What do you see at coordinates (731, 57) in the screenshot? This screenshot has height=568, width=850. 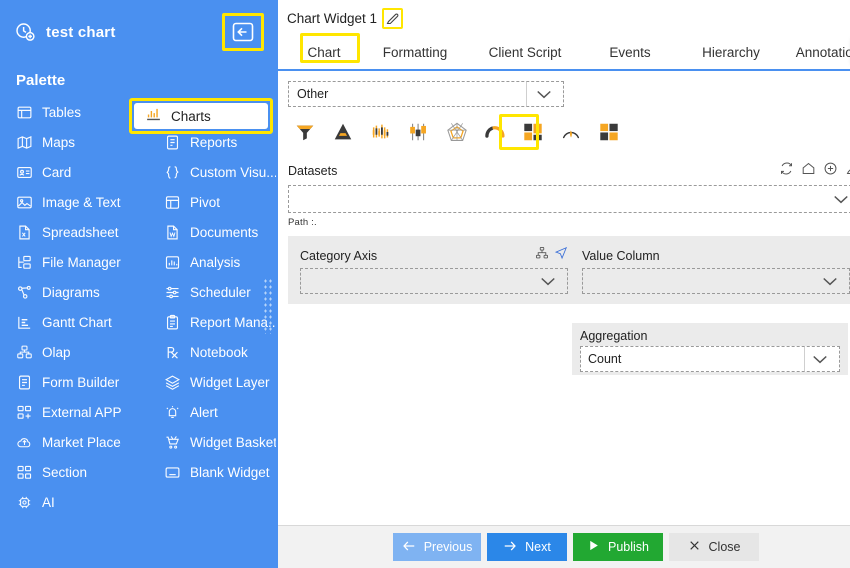 I see `tab-hierarchy: Hierarchy` at bounding box center [731, 57].